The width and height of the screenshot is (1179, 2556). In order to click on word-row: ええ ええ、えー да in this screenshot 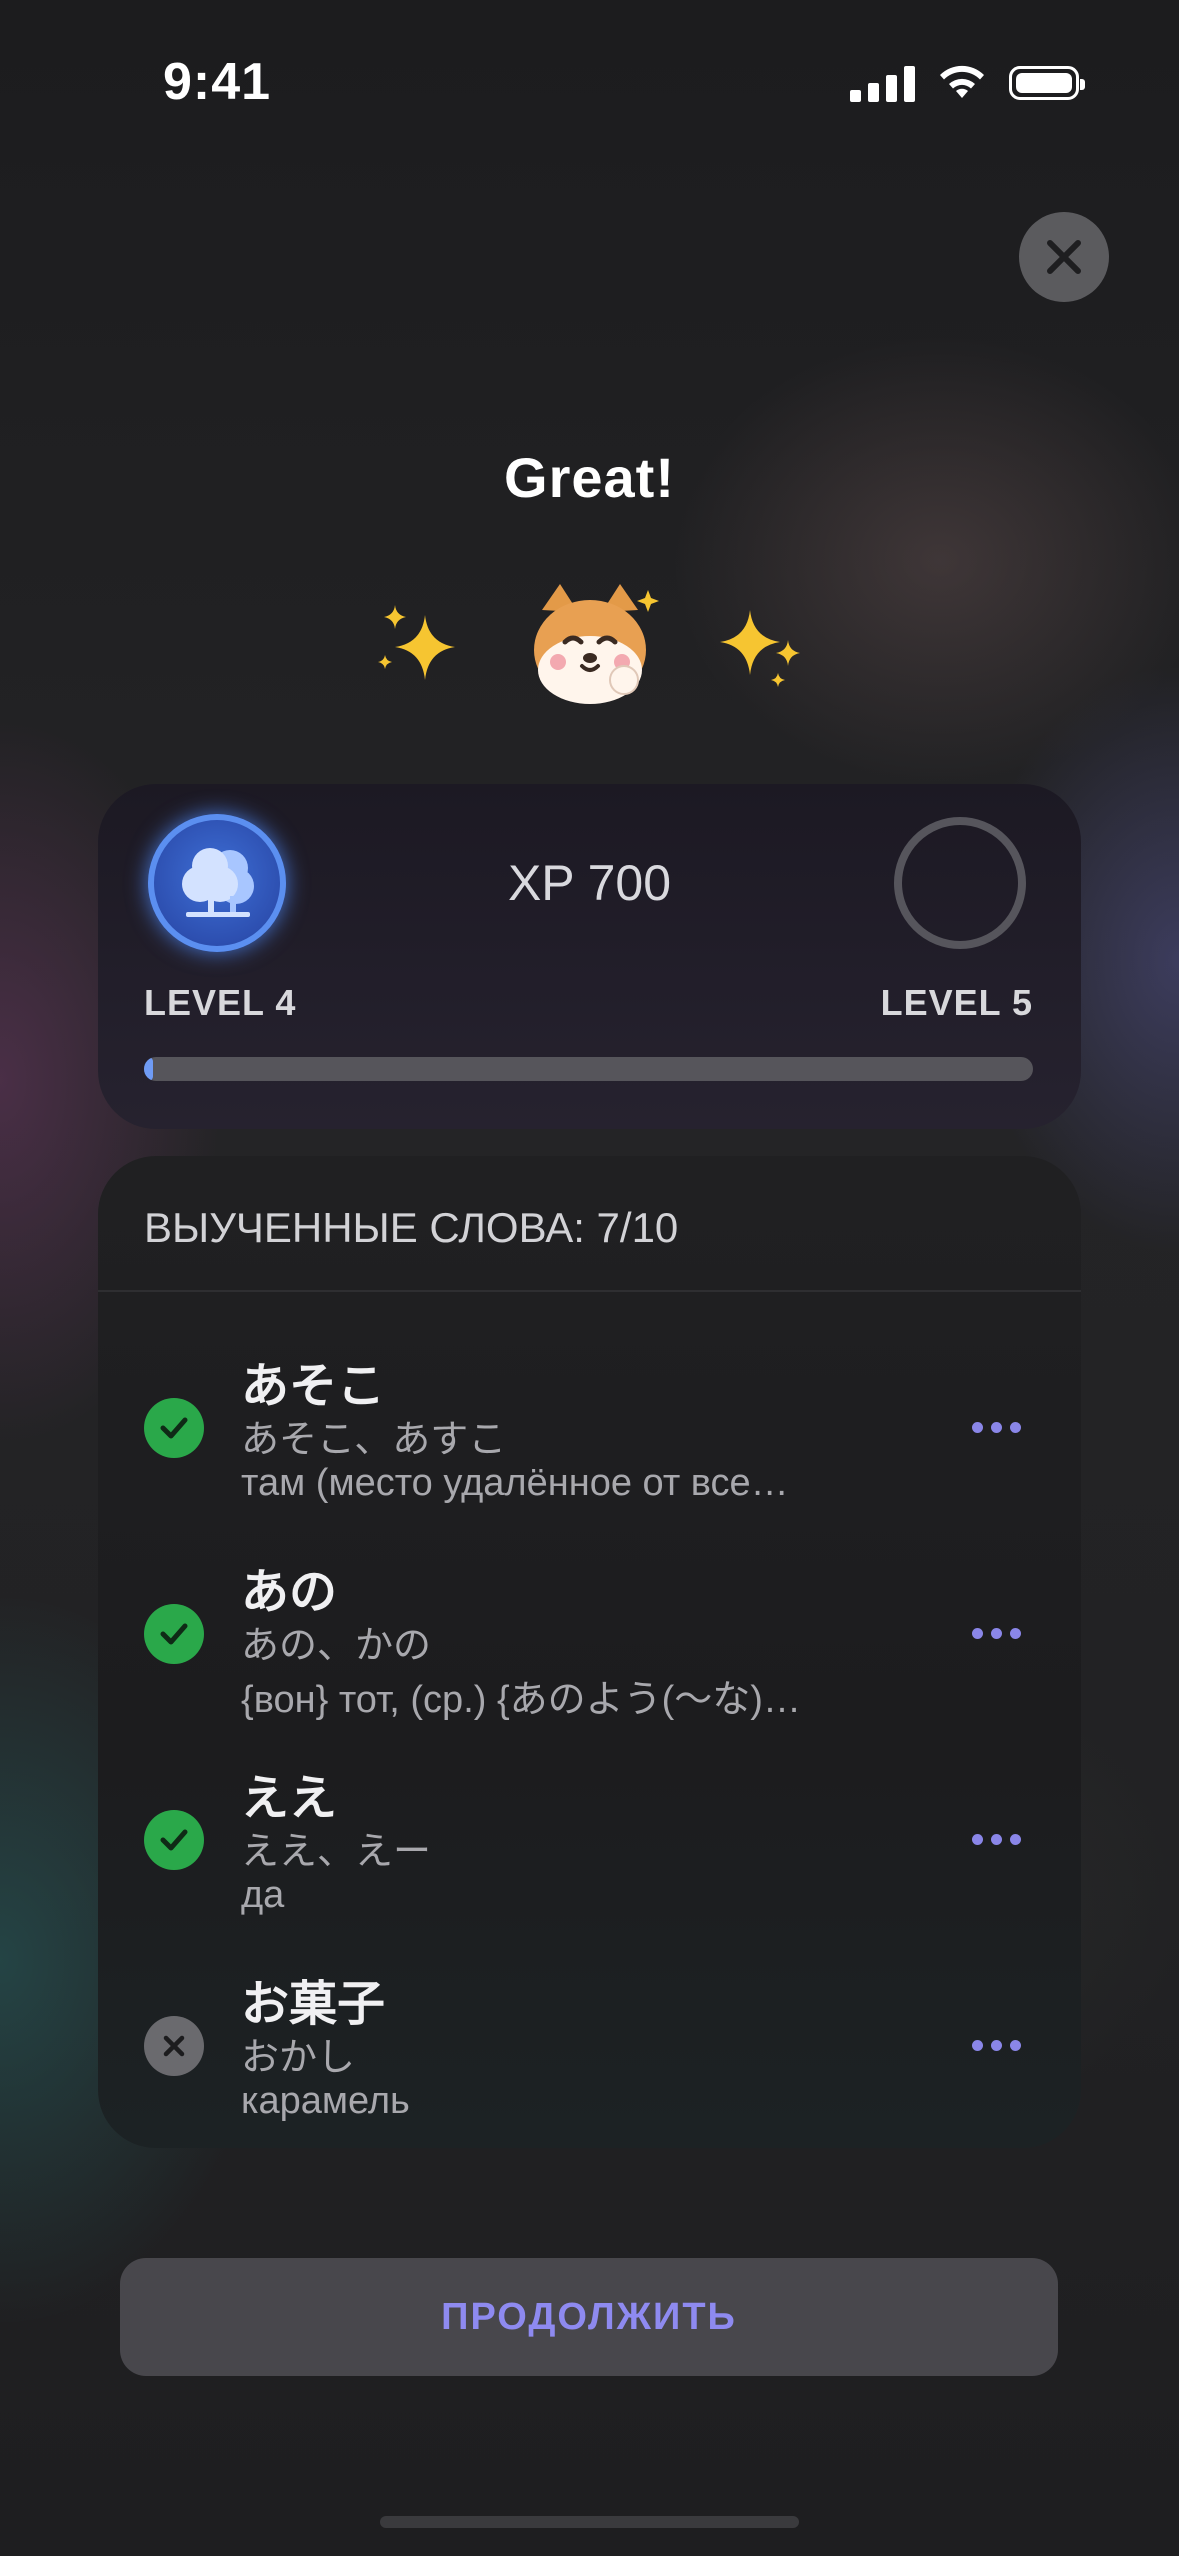, I will do `click(589, 1858)`.